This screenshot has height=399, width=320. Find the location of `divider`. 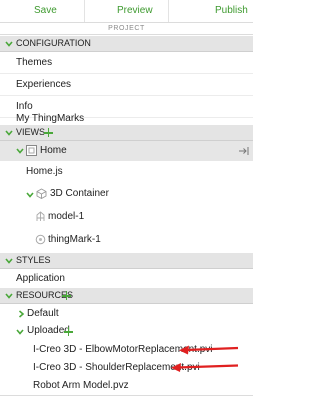

divider is located at coordinates (126, 395).